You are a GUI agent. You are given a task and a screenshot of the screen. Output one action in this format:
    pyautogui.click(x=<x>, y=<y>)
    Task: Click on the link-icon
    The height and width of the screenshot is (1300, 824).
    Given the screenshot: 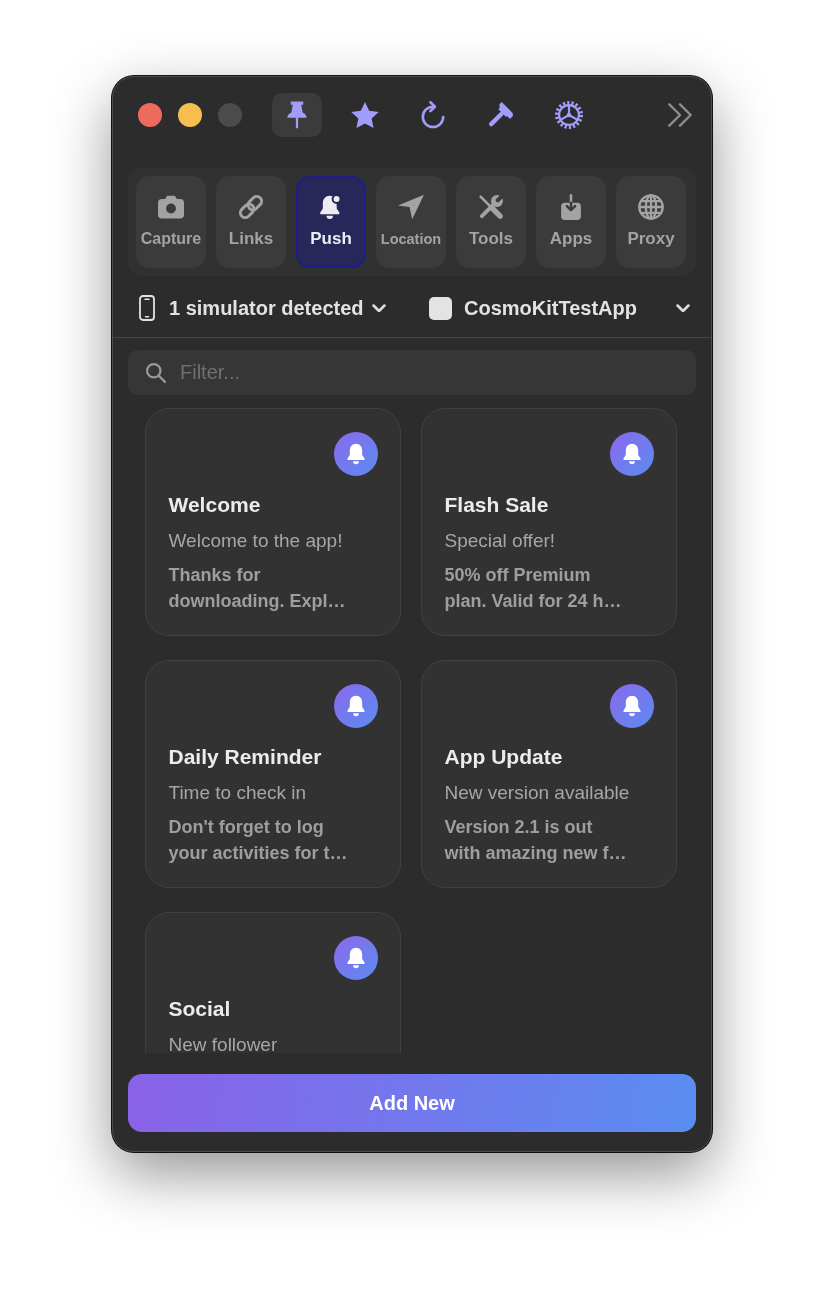 What is the action you would take?
    pyautogui.click(x=251, y=207)
    